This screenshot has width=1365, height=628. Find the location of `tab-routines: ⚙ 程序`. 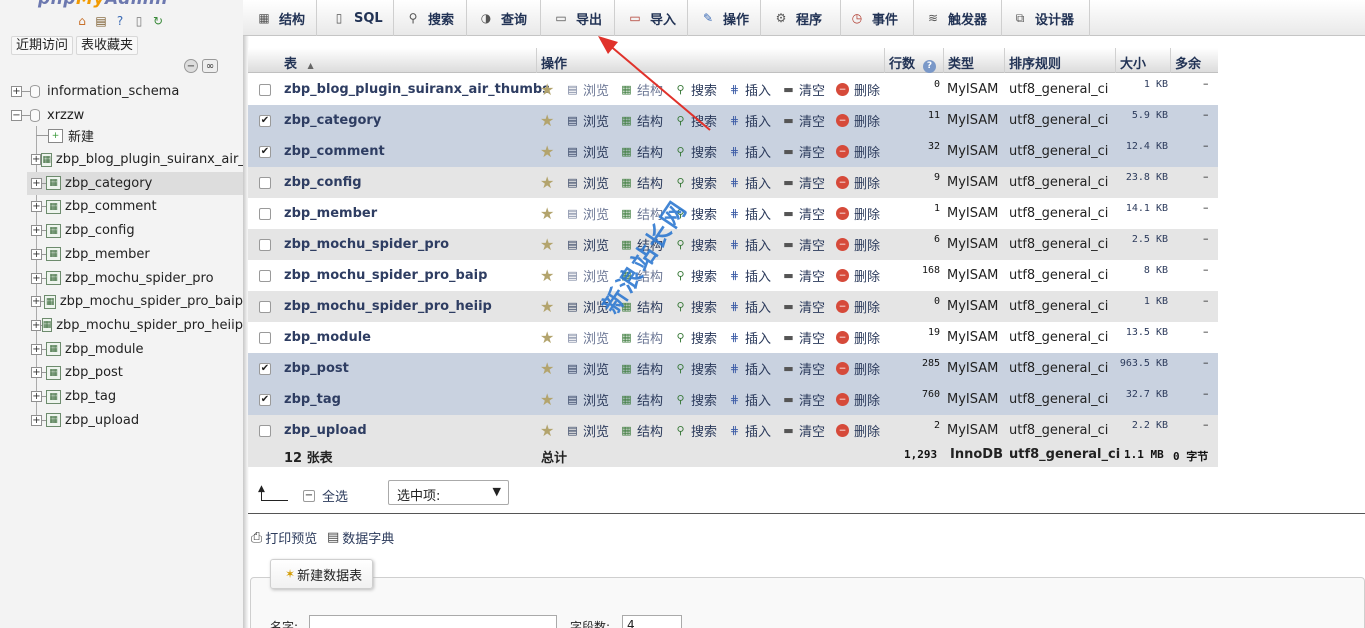

tab-routines: ⚙ 程序 is located at coordinates (801, 18).